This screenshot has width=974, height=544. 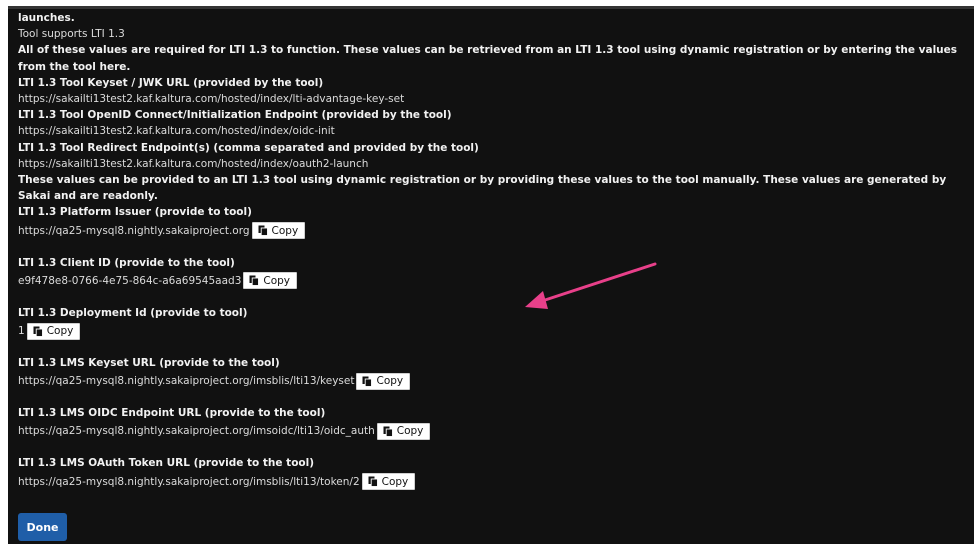 What do you see at coordinates (46, 18) in the screenshot?
I see `launches-text: launches.` at bounding box center [46, 18].